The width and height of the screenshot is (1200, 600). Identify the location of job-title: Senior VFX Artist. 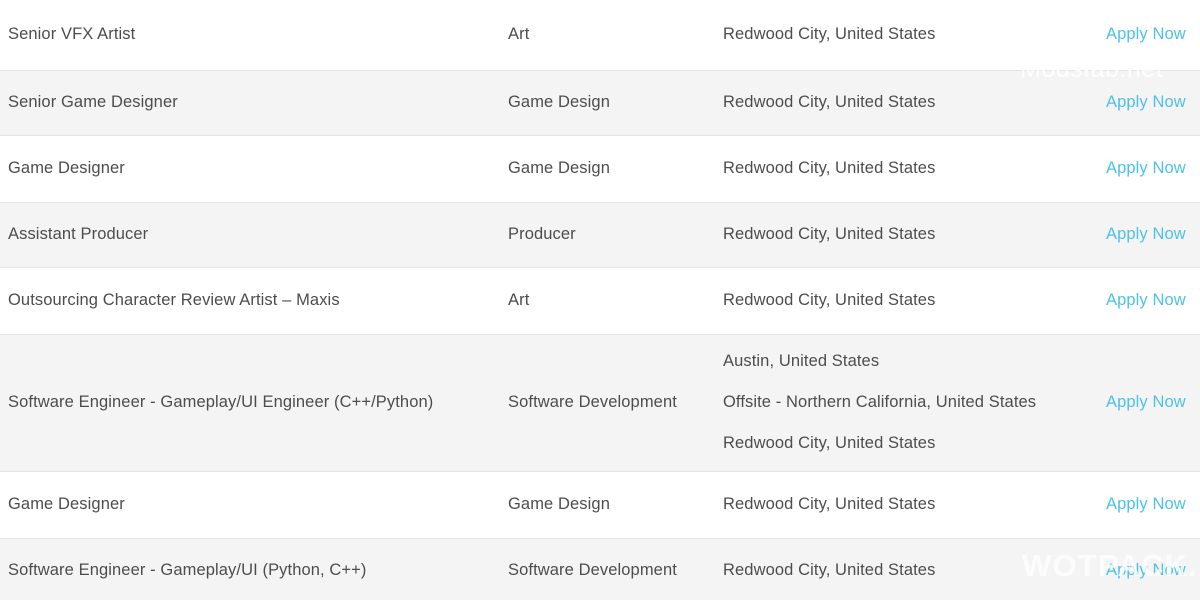
(72, 34).